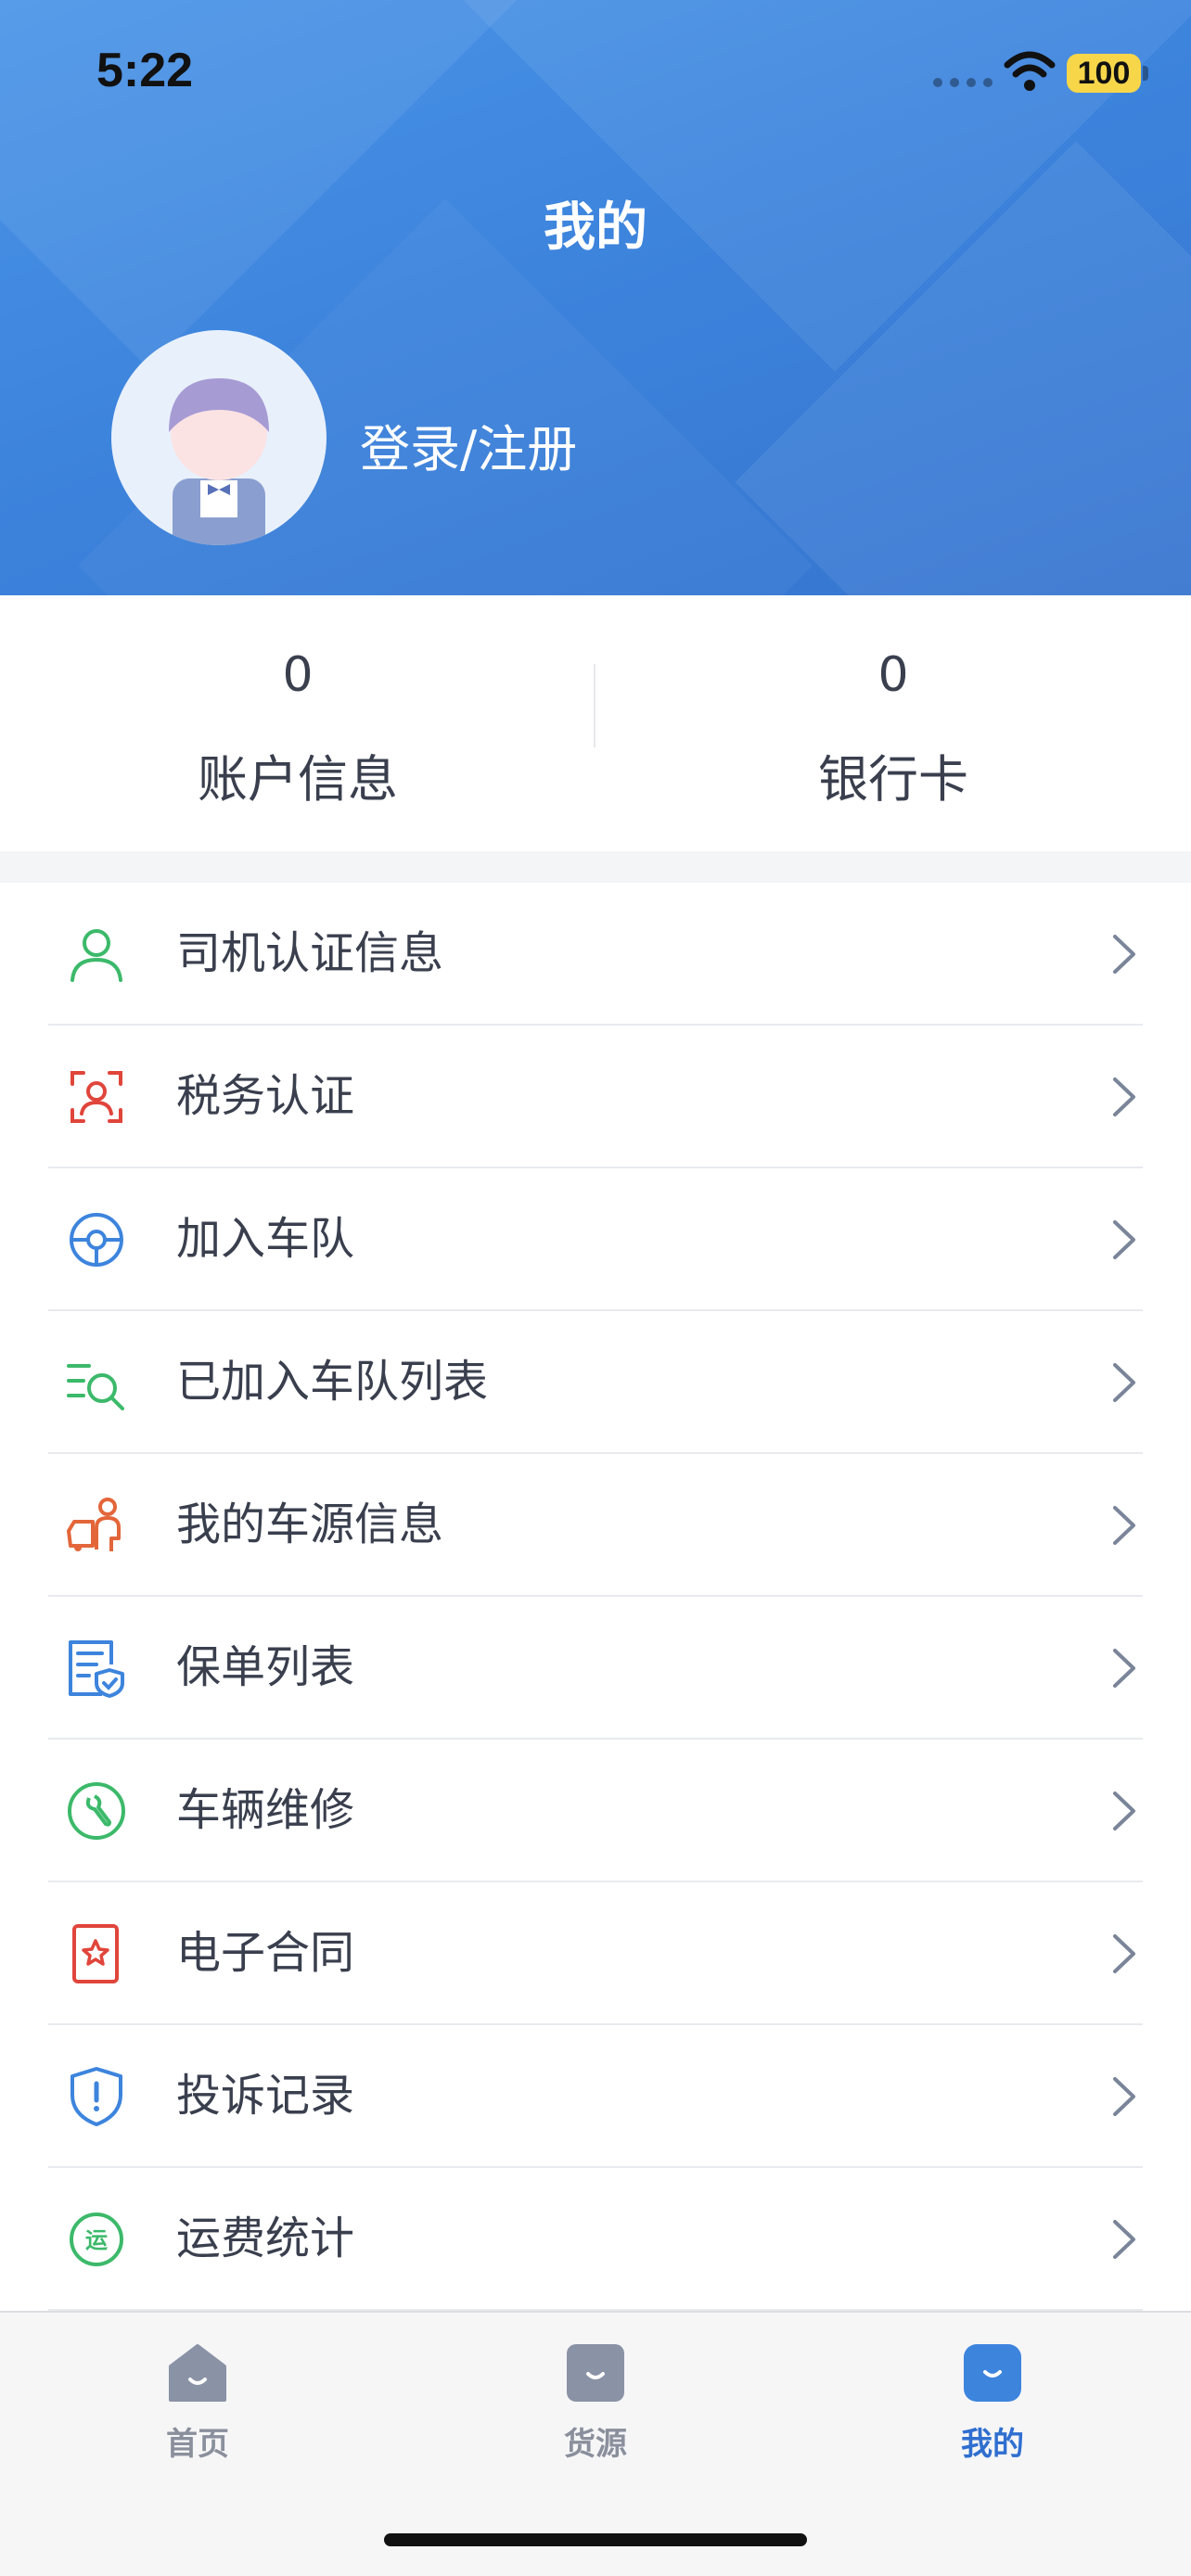 This screenshot has width=1191, height=2576. Describe the element at coordinates (595, 2373) in the screenshot. I see `cargo-icon` at that location.